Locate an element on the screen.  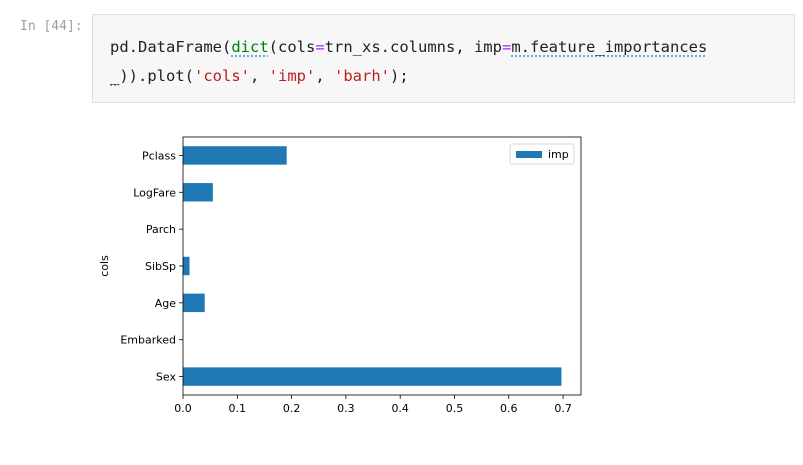
code-token: (cols is located at coordinates (292, 47).